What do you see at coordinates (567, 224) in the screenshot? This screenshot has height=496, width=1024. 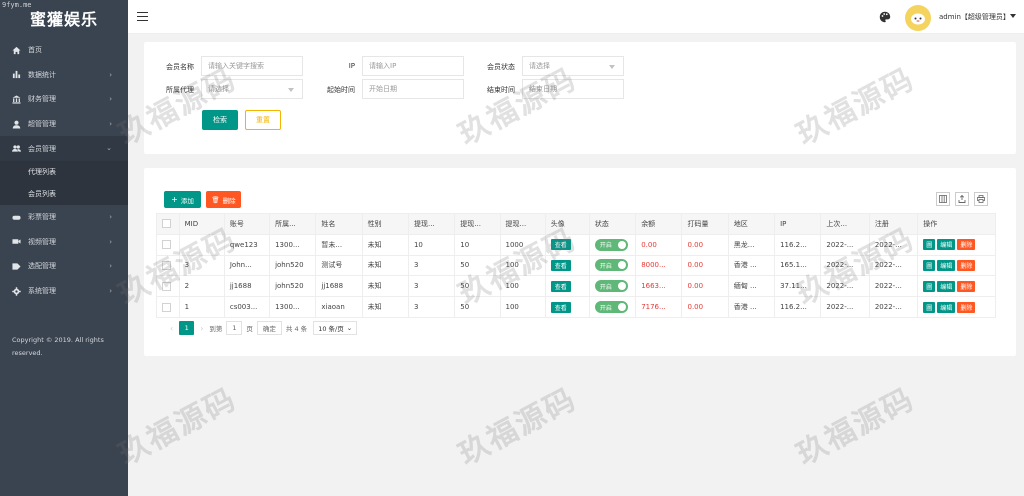 I see `column-header: 头像` at bounding box center [567, 224].